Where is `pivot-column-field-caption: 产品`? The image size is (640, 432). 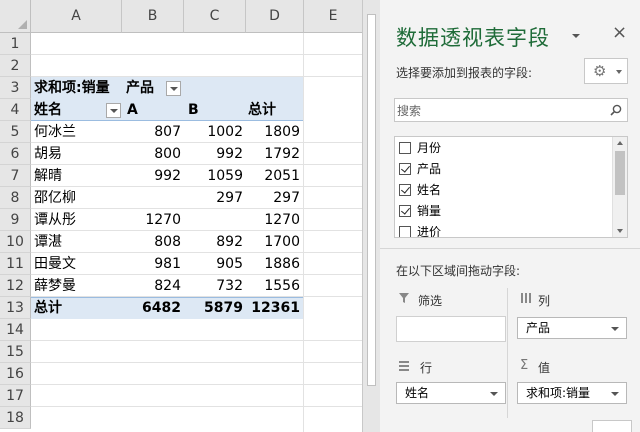
pivot-column-field-caption: 产品 is located at coordinates (140, 88).